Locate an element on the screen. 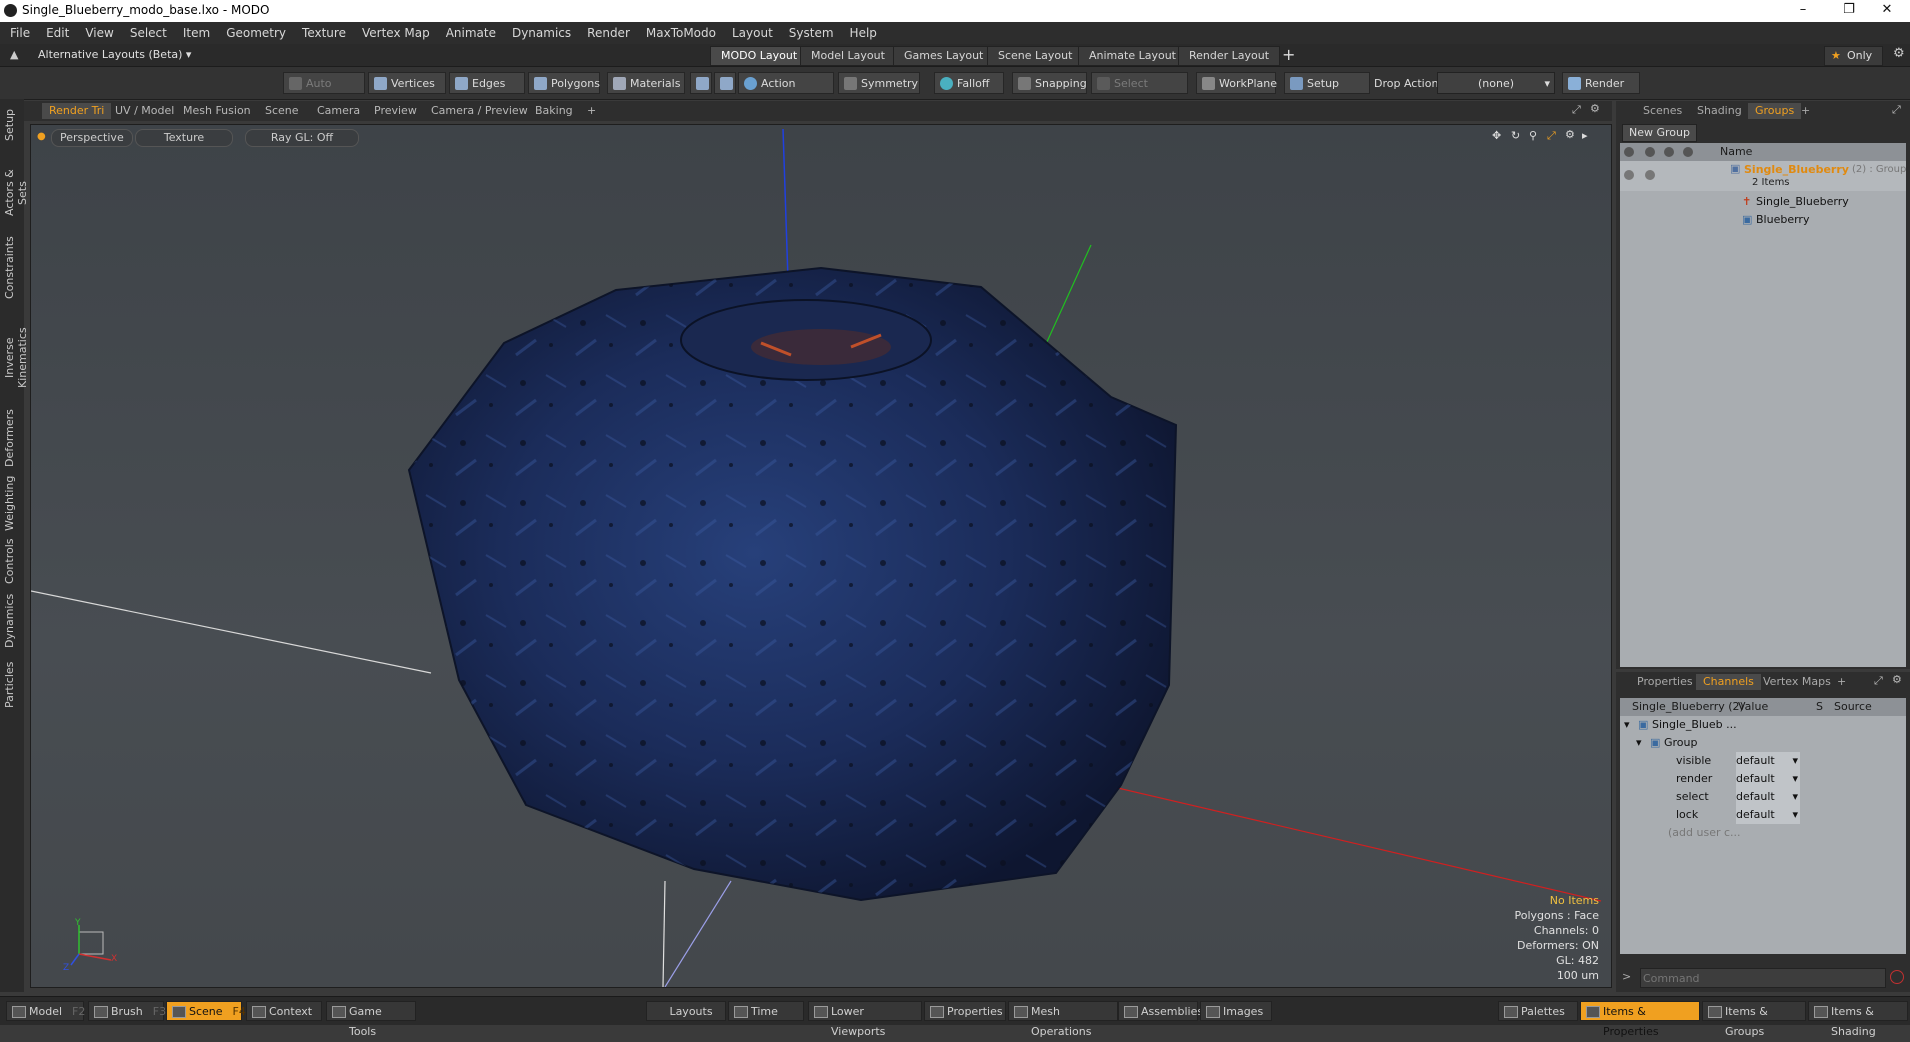  workplane-button: WorkPlane is located at coordinates (1236, 83).